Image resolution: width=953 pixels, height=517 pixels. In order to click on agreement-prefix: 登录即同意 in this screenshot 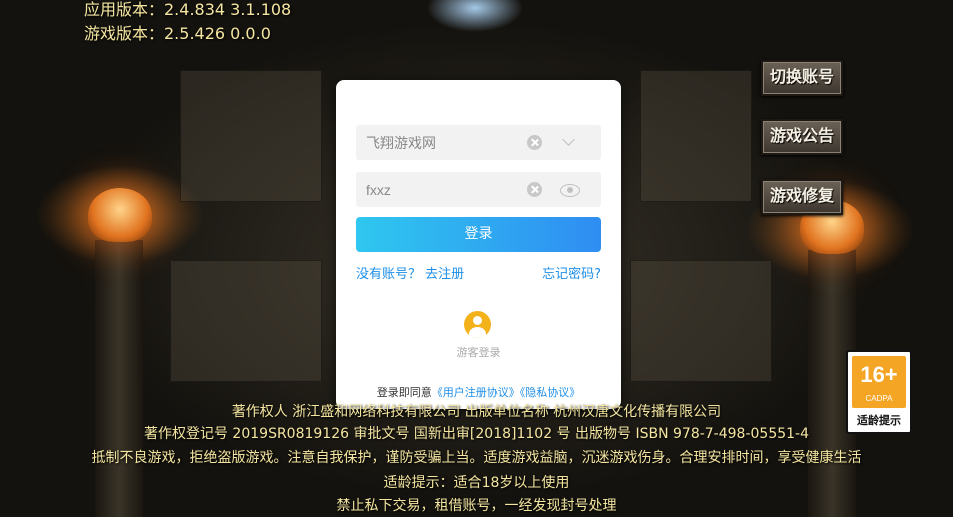, I will do `click(404, 392)`.